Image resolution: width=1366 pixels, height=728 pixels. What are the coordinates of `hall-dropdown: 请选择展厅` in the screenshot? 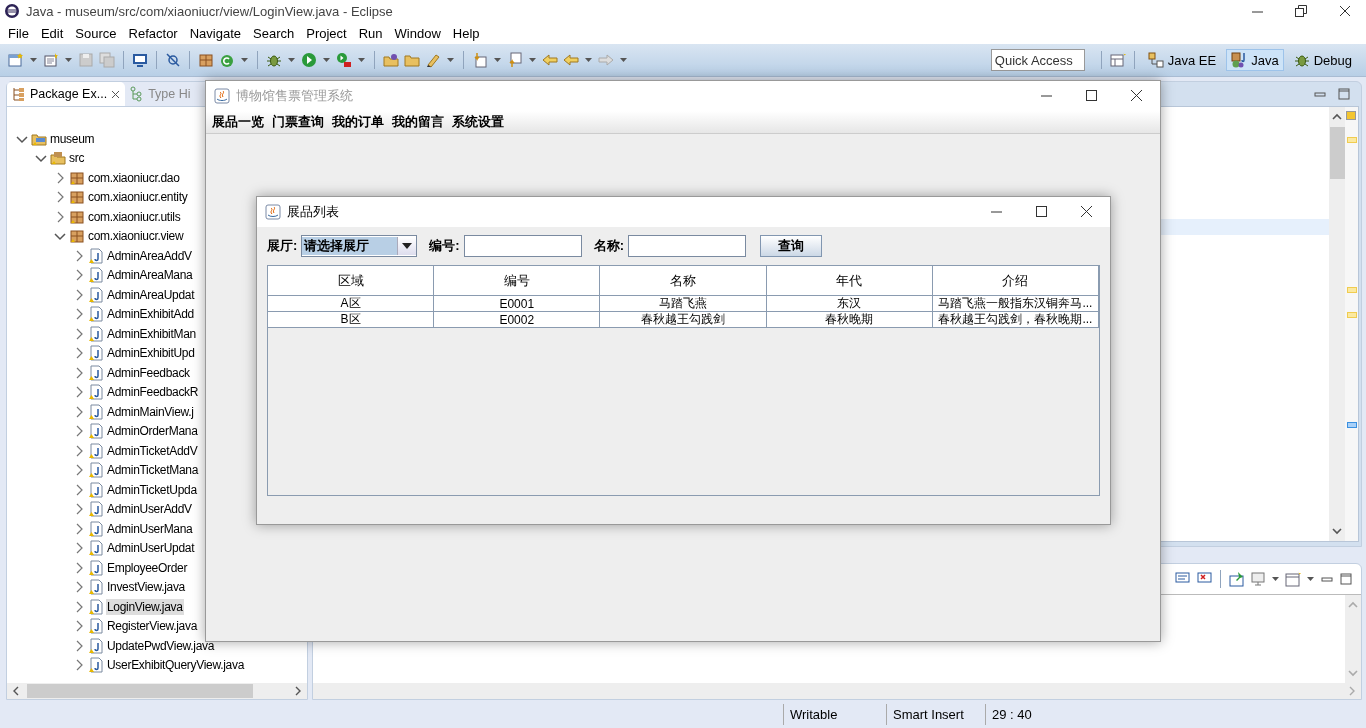 It's located at (359, 246).